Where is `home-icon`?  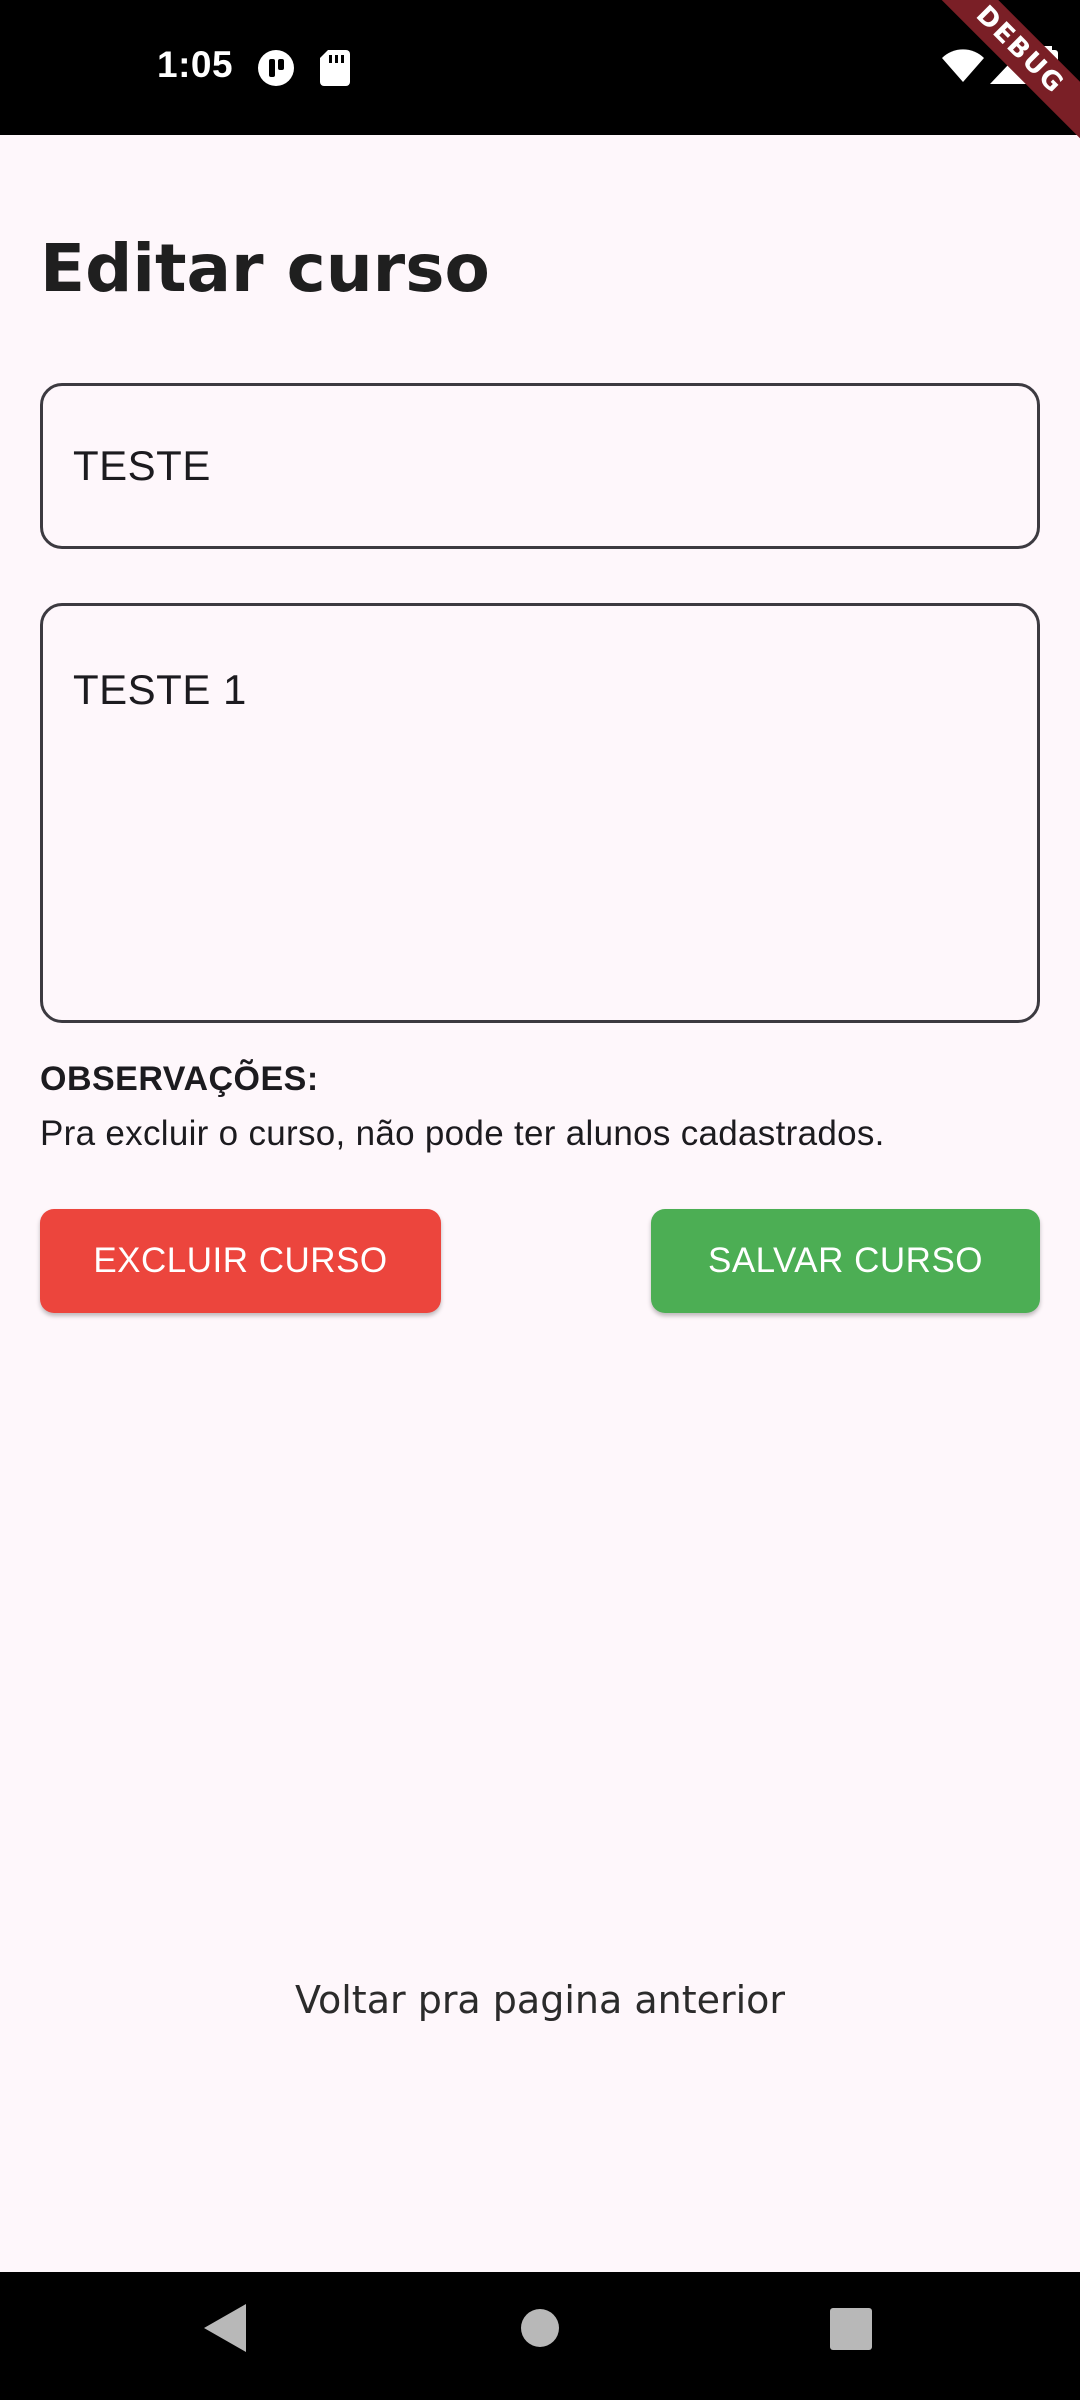
home-icon is located at coordinates (540, 2330).